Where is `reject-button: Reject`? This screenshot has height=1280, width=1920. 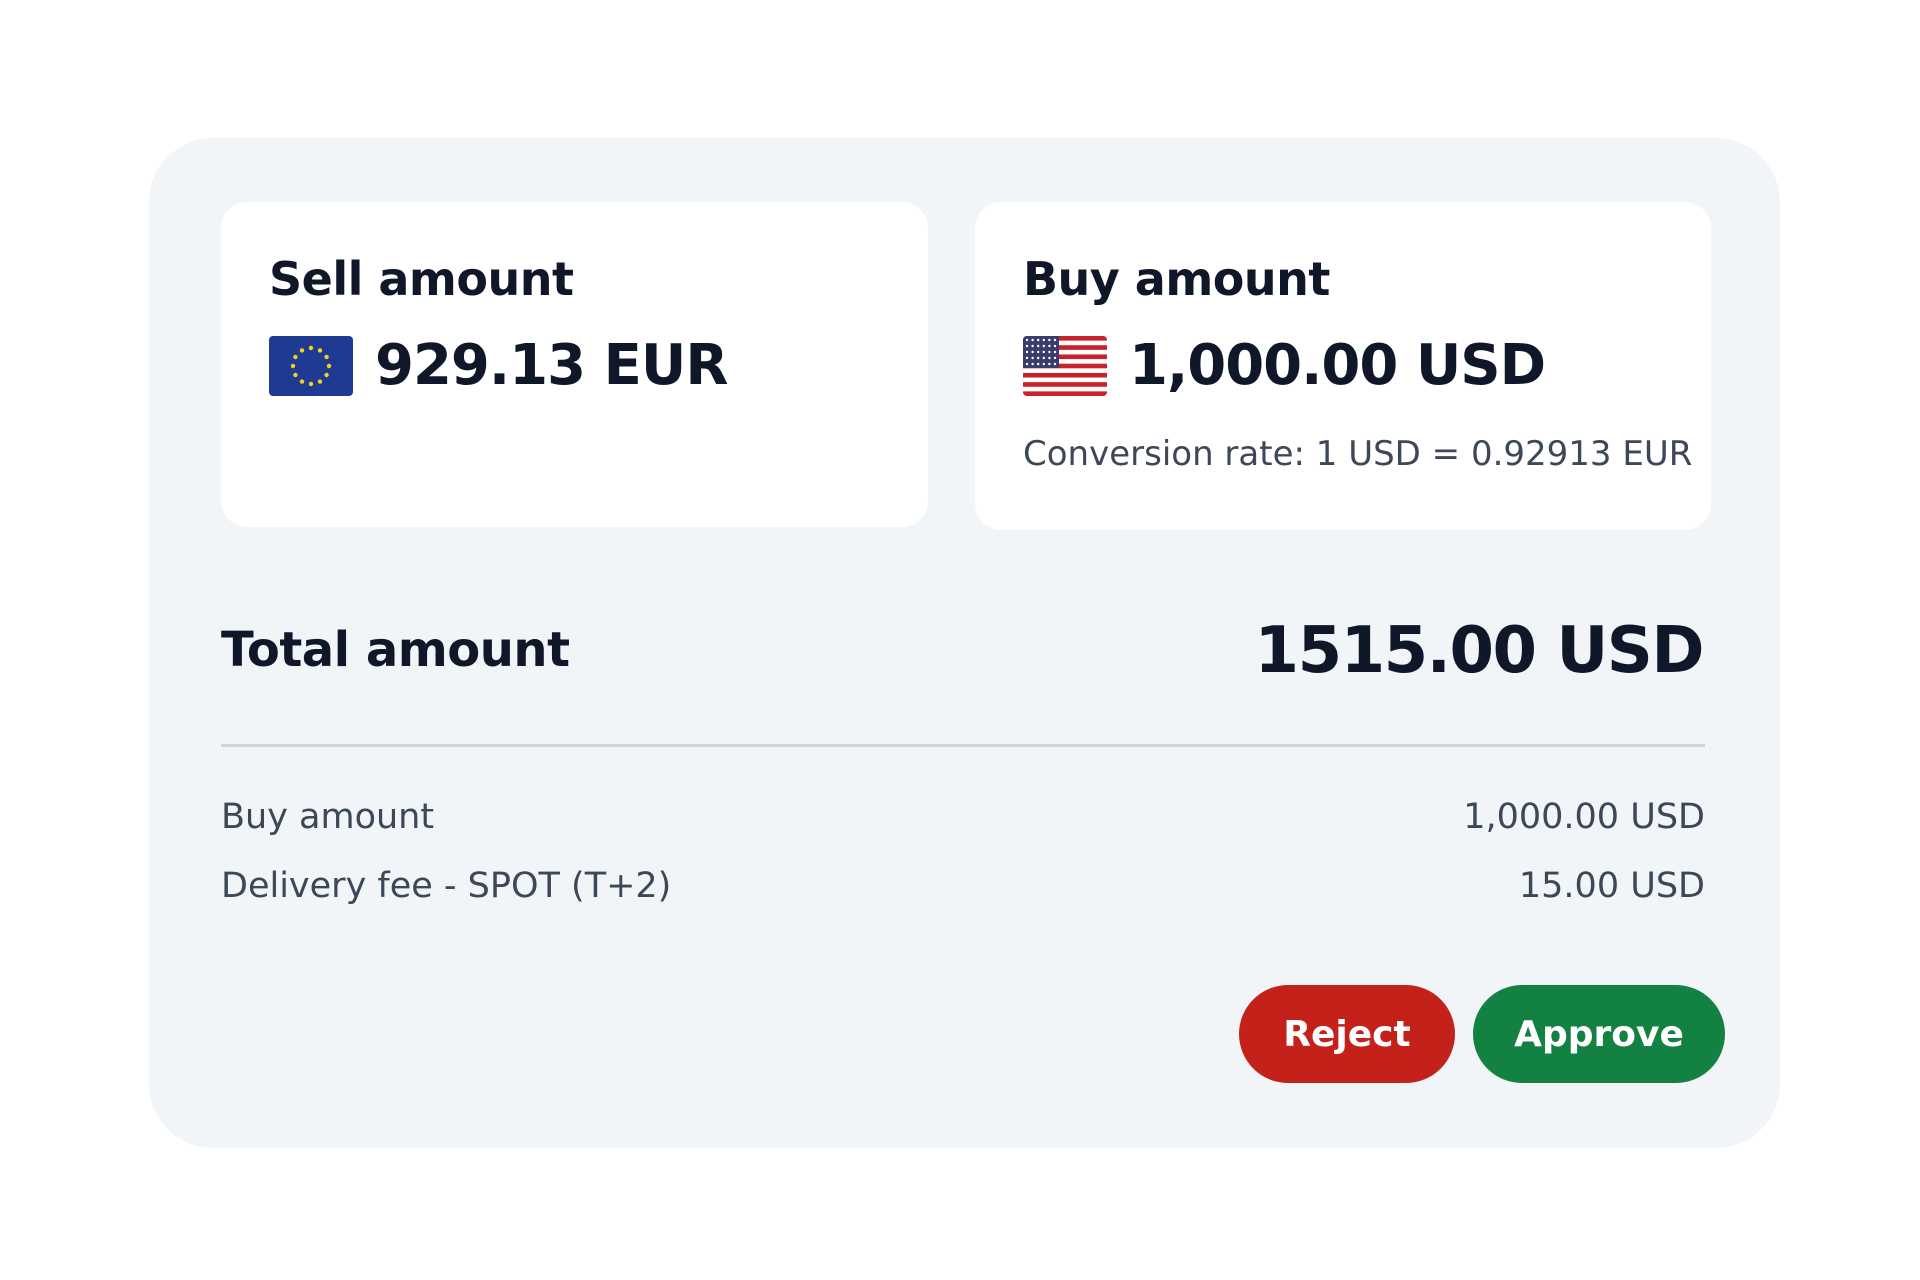
reject-button: Reject is located at coordinates (1347, 1034).